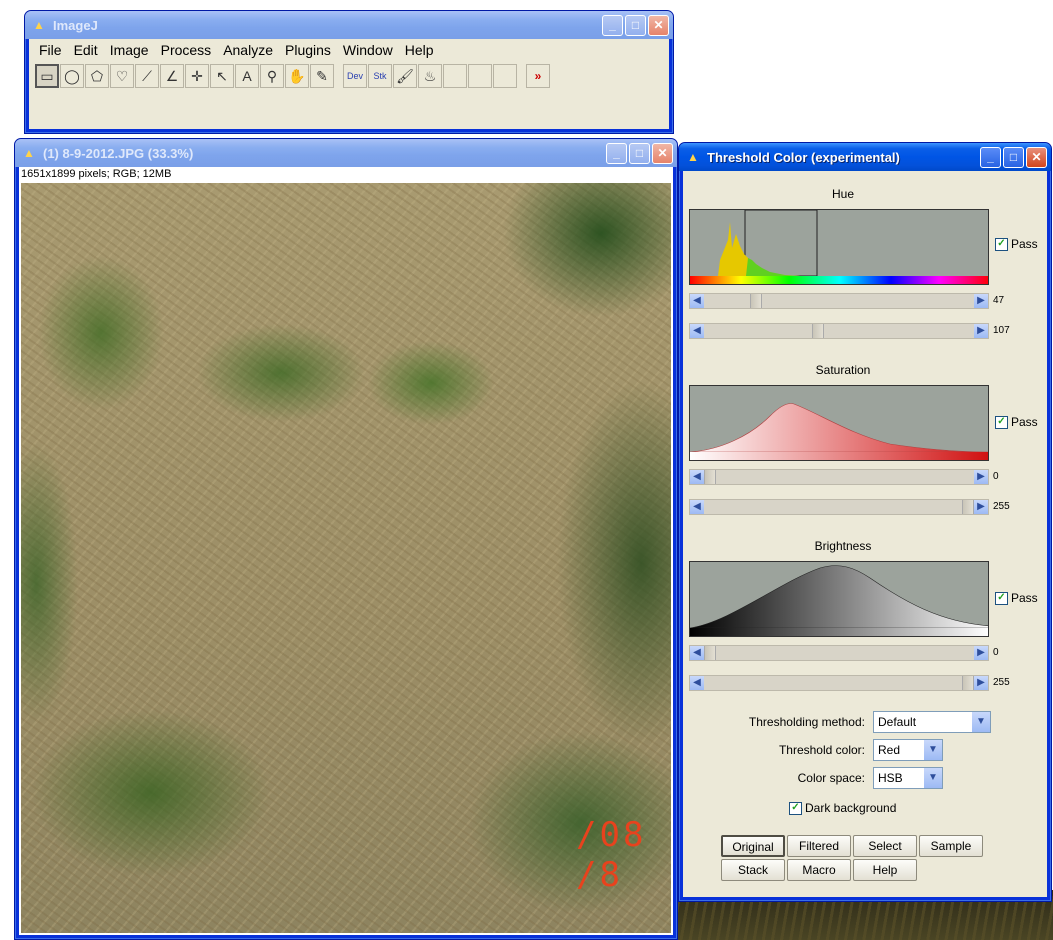 The image size is (1053, 940). I want to click on brightness-pass-label: Pass, so click(1024, 598).